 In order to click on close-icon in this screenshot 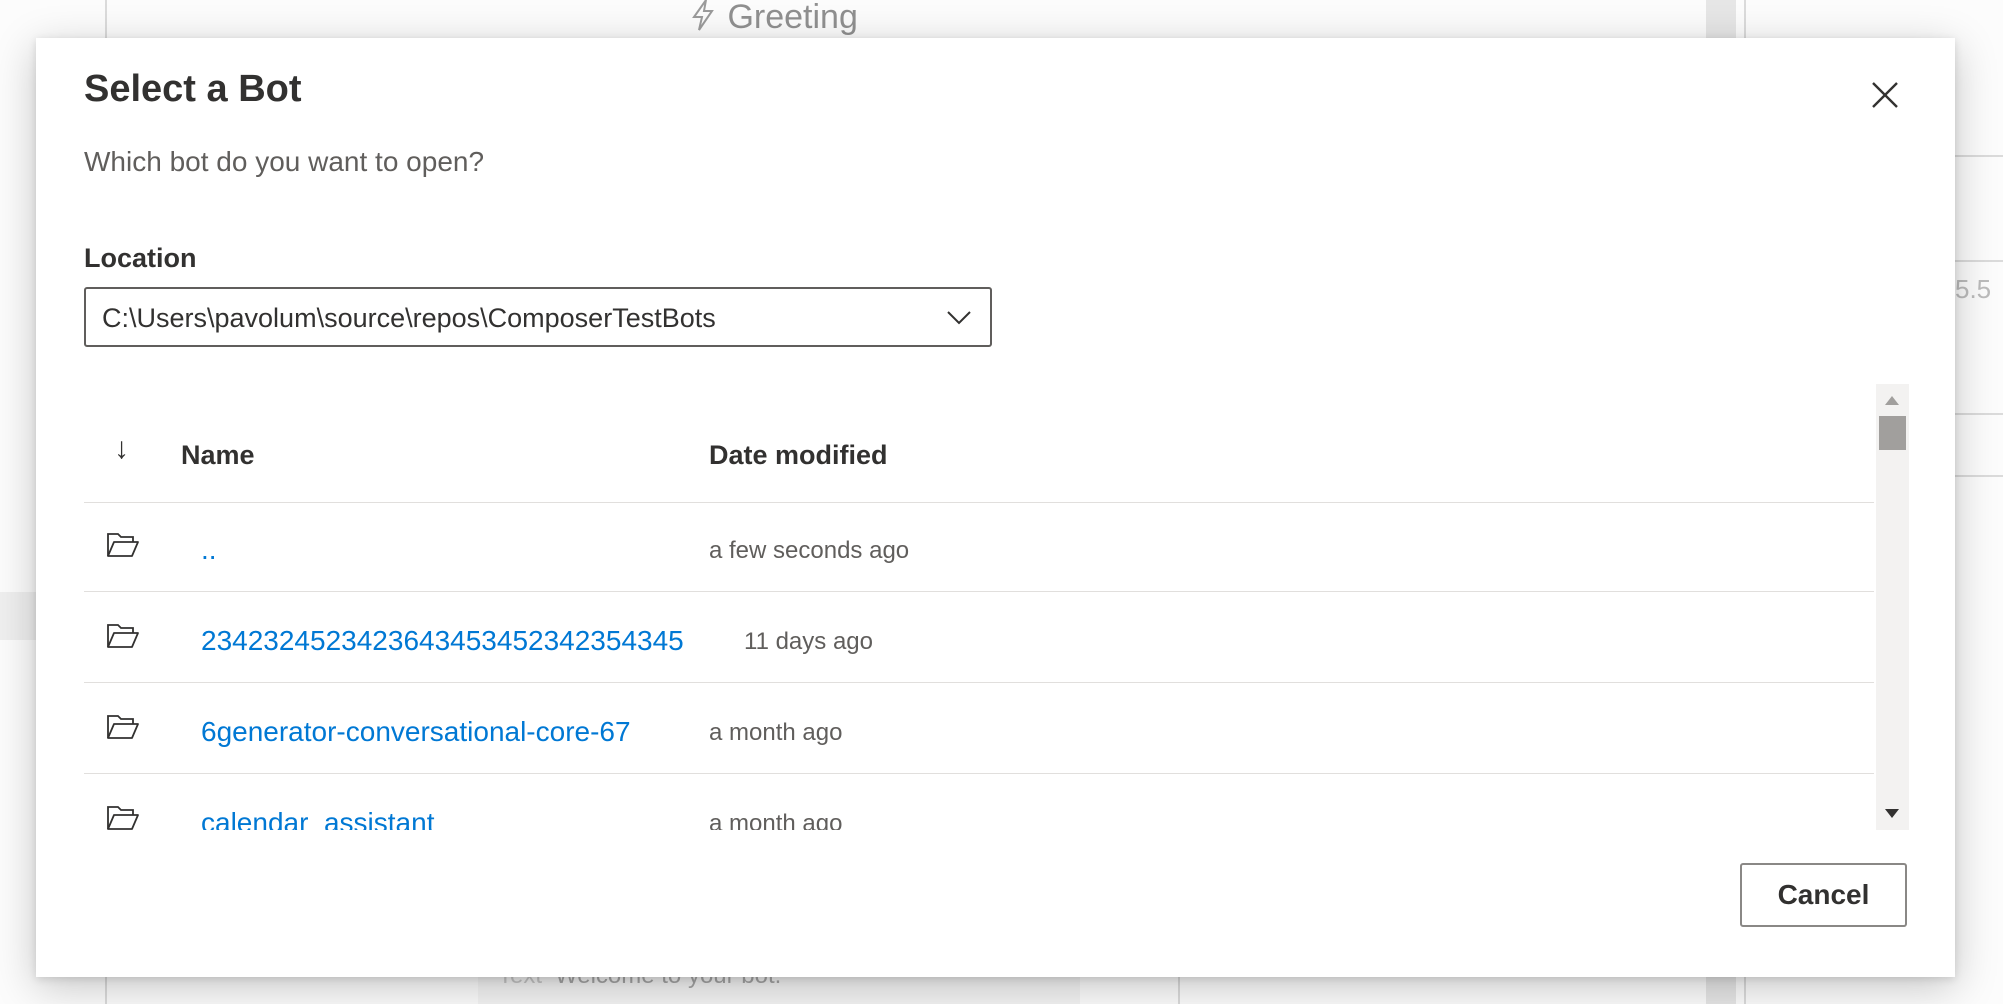, I will do `click(1885, 95)`.